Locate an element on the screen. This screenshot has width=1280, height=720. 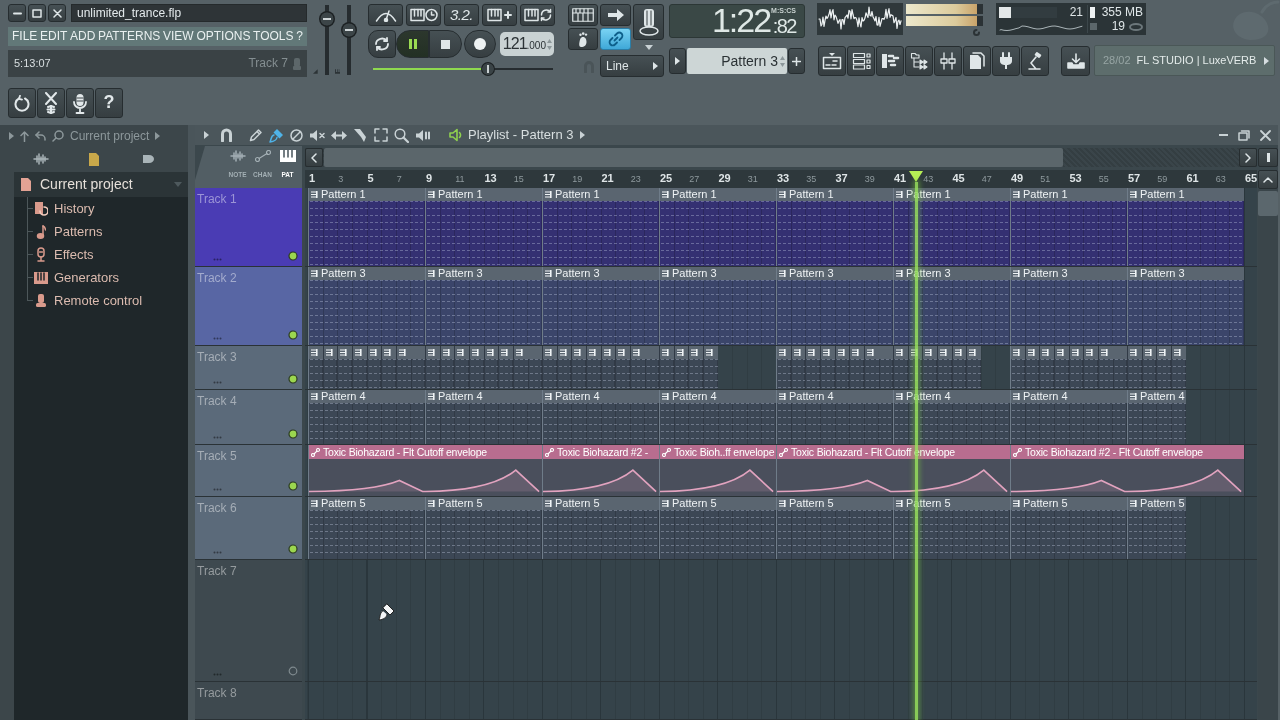
keyboard-button is located at coordinates (583, 15).